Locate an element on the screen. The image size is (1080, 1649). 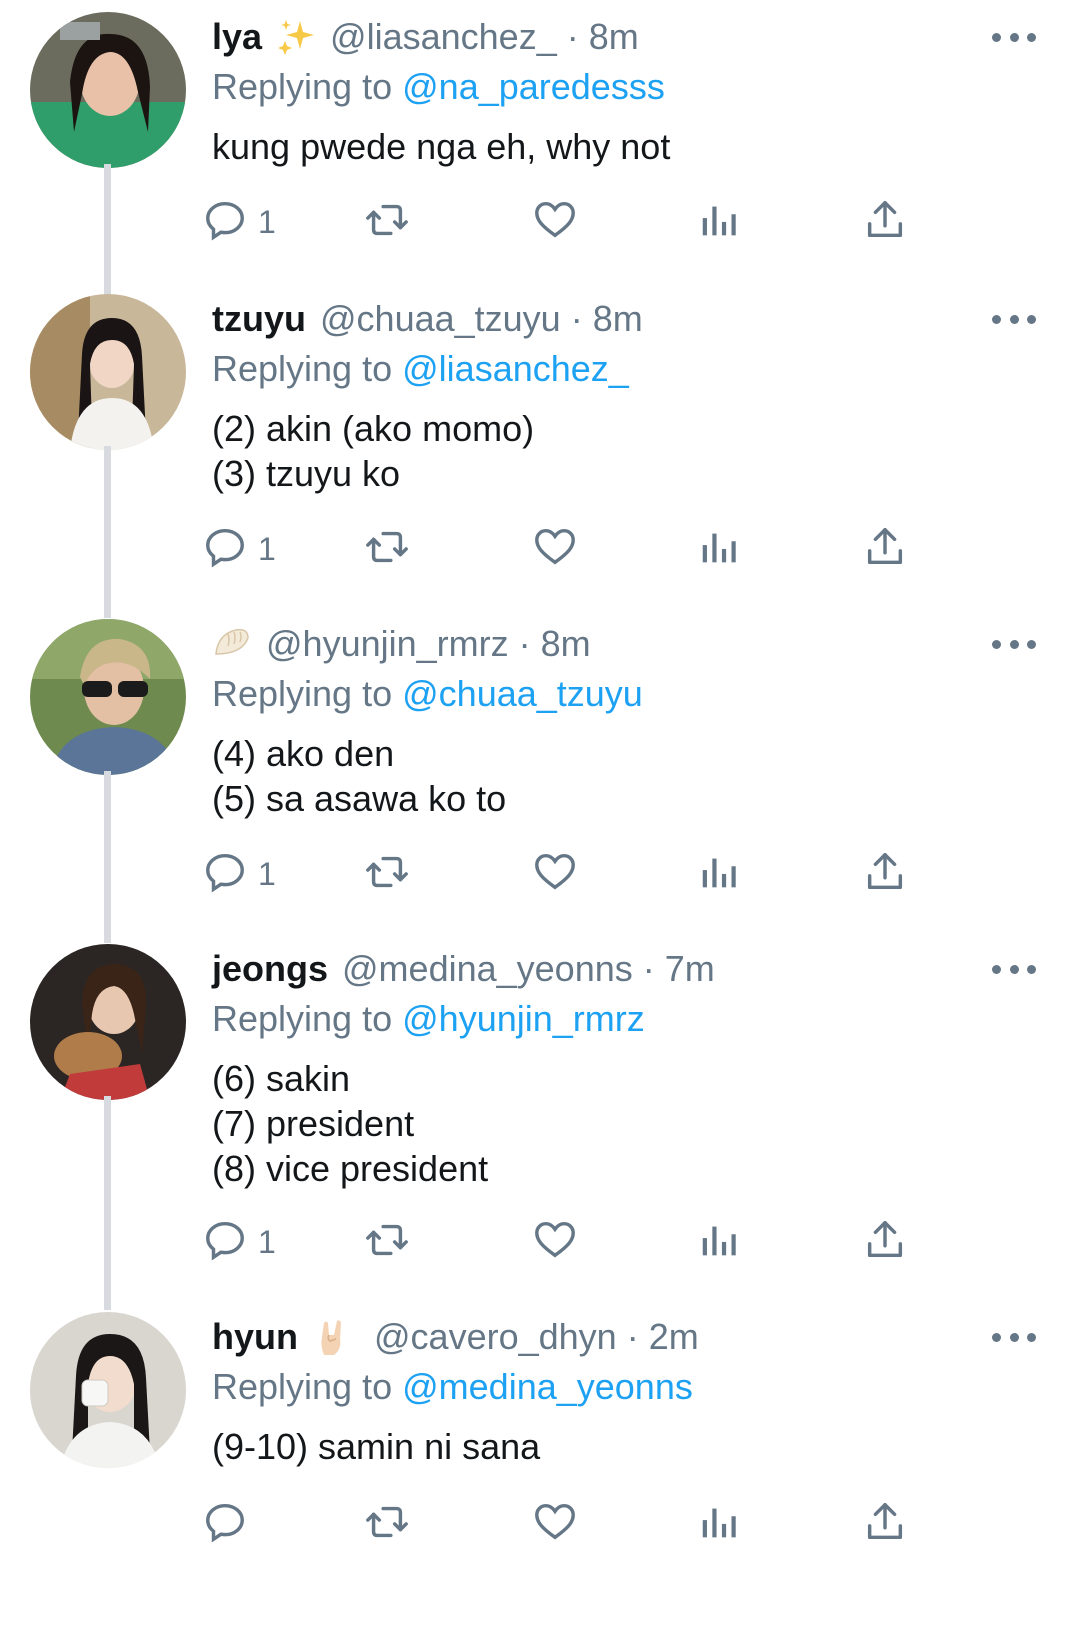
tweet-text-line: (8) vice president is located at coordinates (350, 1168).